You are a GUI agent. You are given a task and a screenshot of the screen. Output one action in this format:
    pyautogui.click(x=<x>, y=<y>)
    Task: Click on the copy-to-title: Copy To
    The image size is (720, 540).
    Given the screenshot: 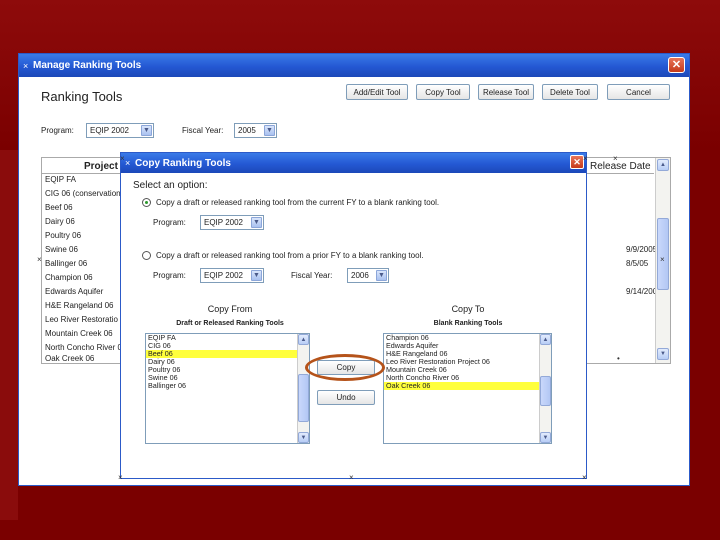 What is the action you would take?
    pyautogui.click(x=468, y=309)
    